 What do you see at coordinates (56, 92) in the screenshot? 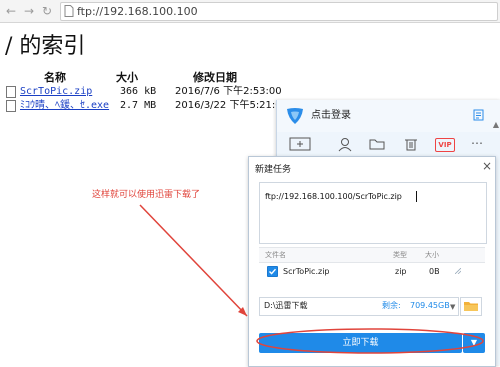
I see `file-link: ScrToPic.zip` at bounding box center [56, 92].